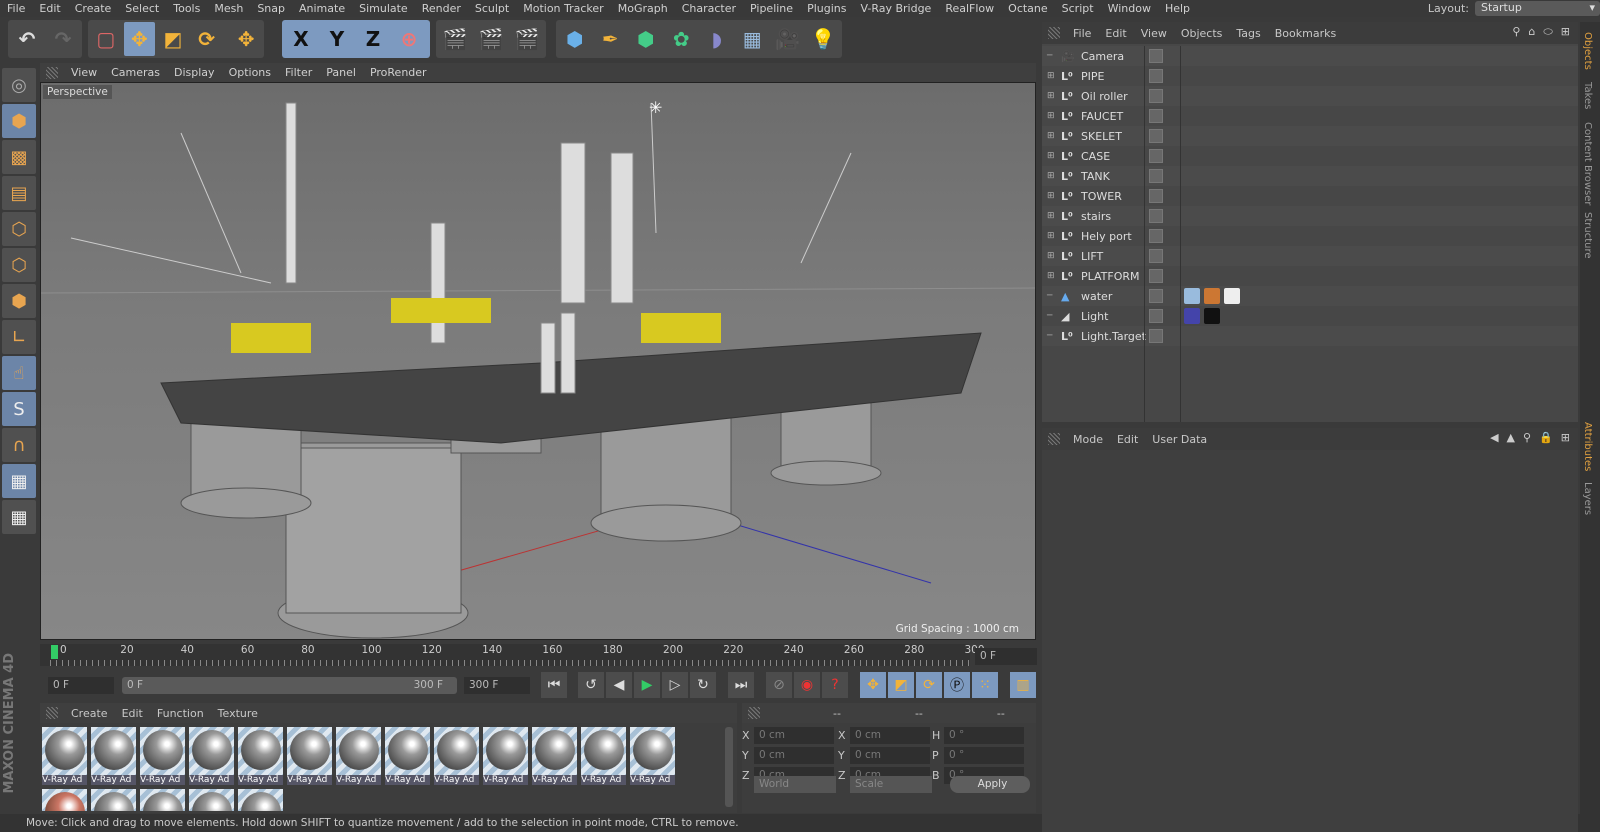 Image resolution: width=1600 pixels, height=832 pixels. Describe the element at coordinates (139, 39) in the screenshot. I see `move-tool-icon: ✥` at that location.